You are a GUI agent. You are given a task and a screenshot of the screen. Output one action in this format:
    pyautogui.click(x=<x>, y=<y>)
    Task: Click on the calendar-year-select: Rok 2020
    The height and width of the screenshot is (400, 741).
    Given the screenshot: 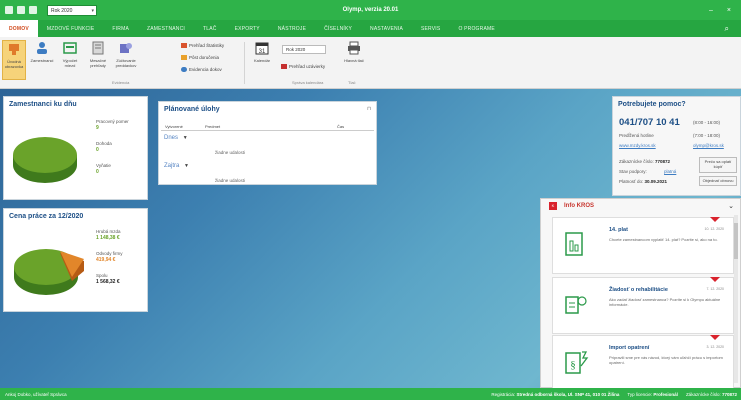 What is the action you would take?
    pyautogui.click(x=304, y=49)
    